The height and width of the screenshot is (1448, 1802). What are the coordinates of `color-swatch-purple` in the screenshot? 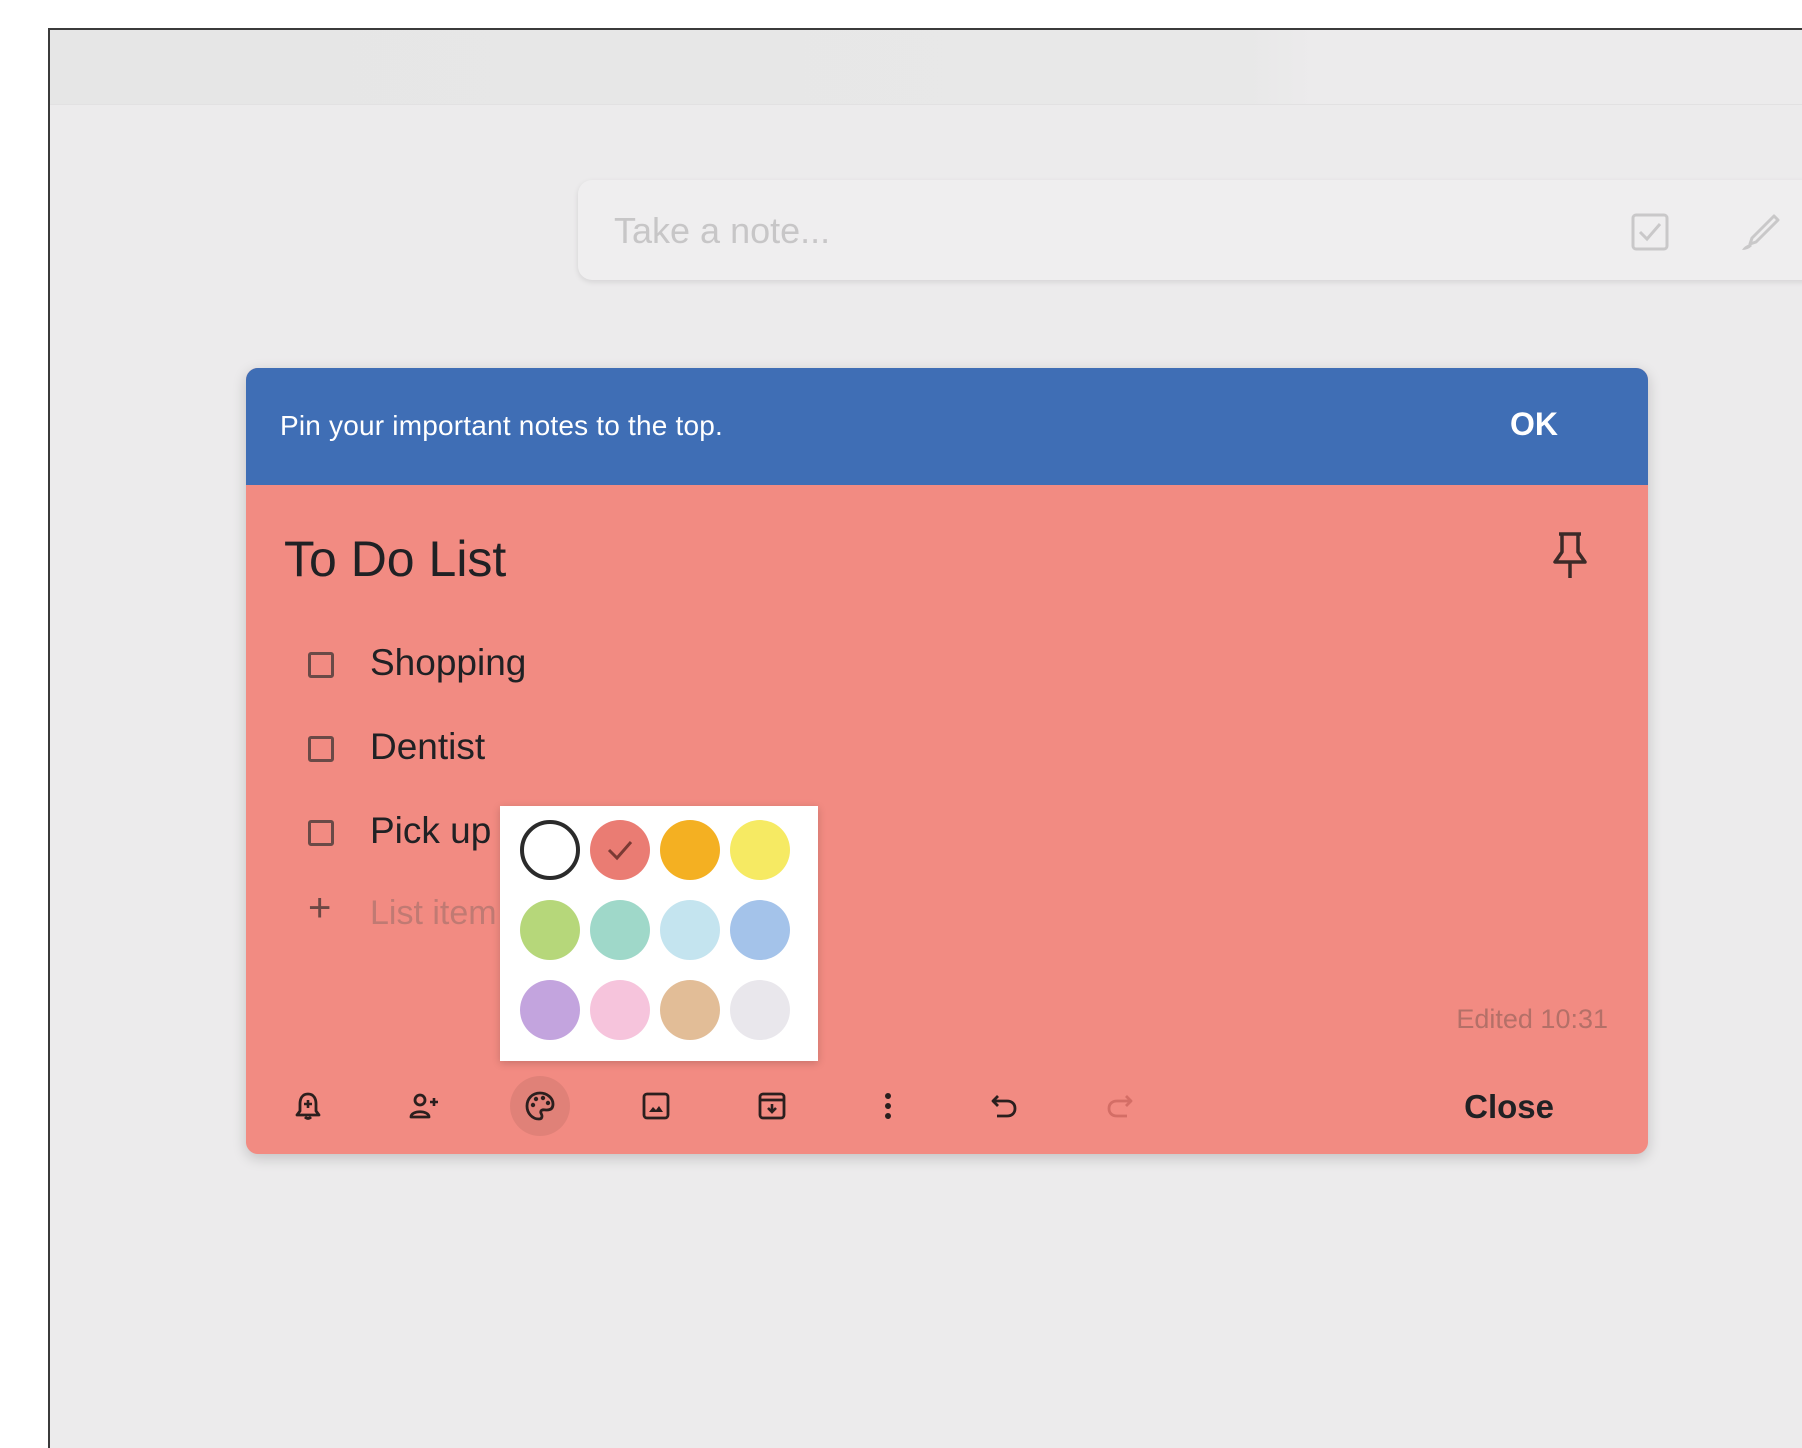 It's located at (550, 1010).